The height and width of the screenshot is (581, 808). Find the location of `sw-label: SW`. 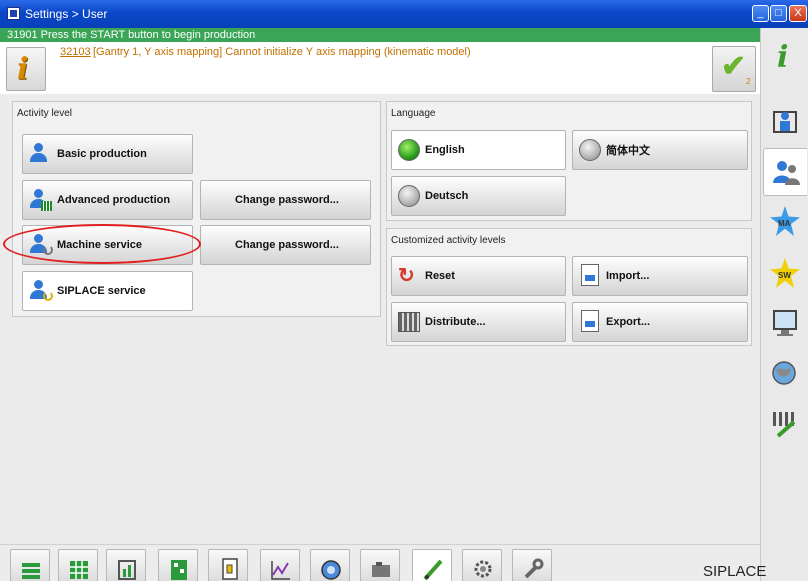

sw-label: SW is located at coordinates (784, 275).